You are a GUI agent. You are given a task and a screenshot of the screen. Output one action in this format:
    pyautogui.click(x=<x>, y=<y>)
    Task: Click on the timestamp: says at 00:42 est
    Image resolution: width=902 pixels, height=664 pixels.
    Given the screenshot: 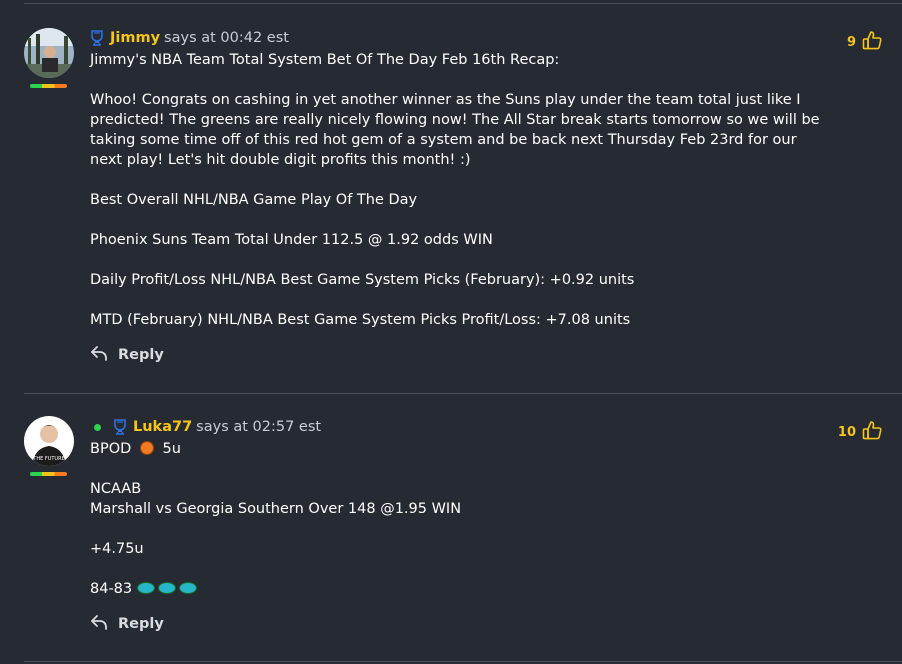 What is the action you would take?
    pyautogui.click(x=226, y=38)
    